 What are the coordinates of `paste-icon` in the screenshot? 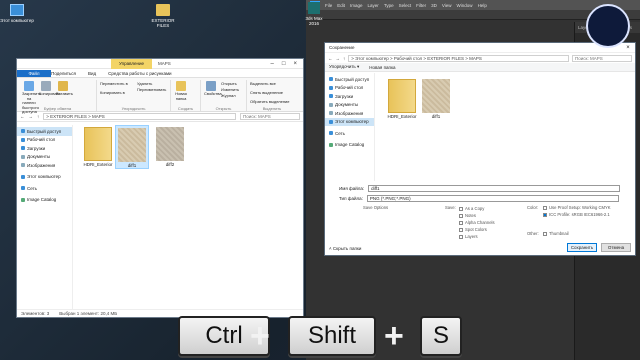 It's located at (63, 86).